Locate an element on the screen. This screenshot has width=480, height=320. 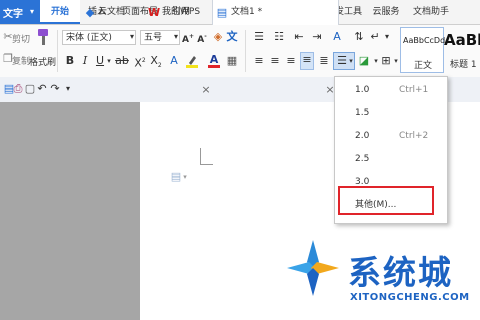
tab-label: 我的WPS is located at coordinates (181, 12).